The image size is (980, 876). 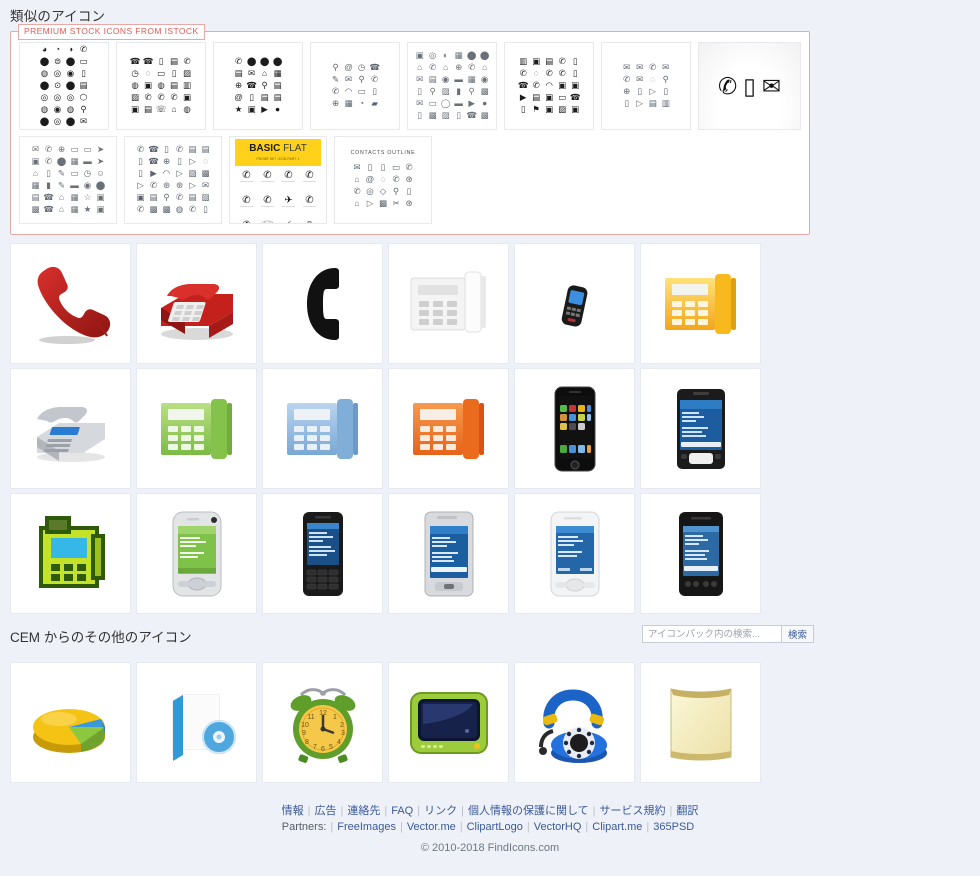 I want to click on sheet-wrap: ▥ ▣ ▤ ✆ ▯ ✆ ◌ ✆ ✆ ▯ ☎ ✆ ◠ ▣ ▣ ▶ ▤ ▣ ▭ ☎ ▯ ⚑ ▣ ▨ ▣, so click(x=549, y=86).